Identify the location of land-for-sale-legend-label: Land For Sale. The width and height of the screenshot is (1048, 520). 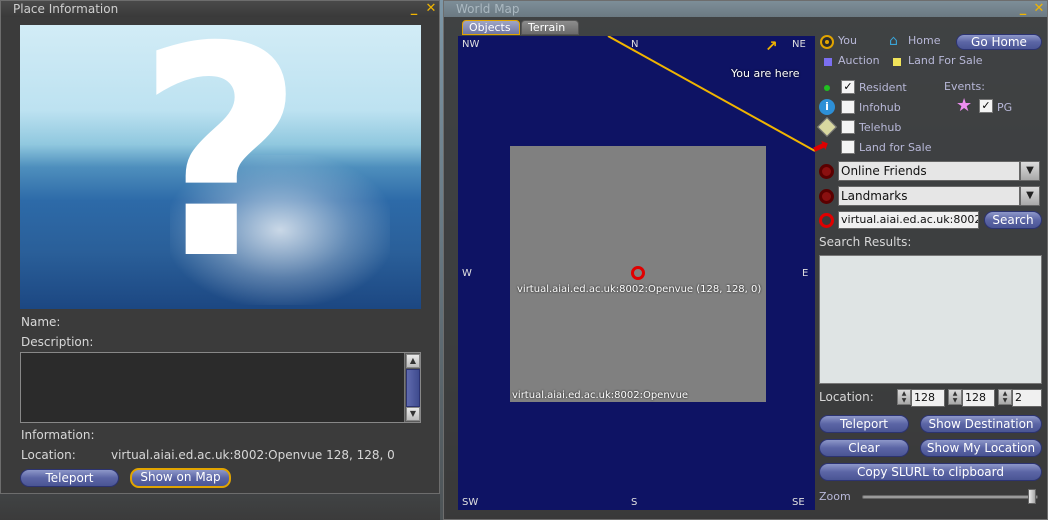
(945, 60).